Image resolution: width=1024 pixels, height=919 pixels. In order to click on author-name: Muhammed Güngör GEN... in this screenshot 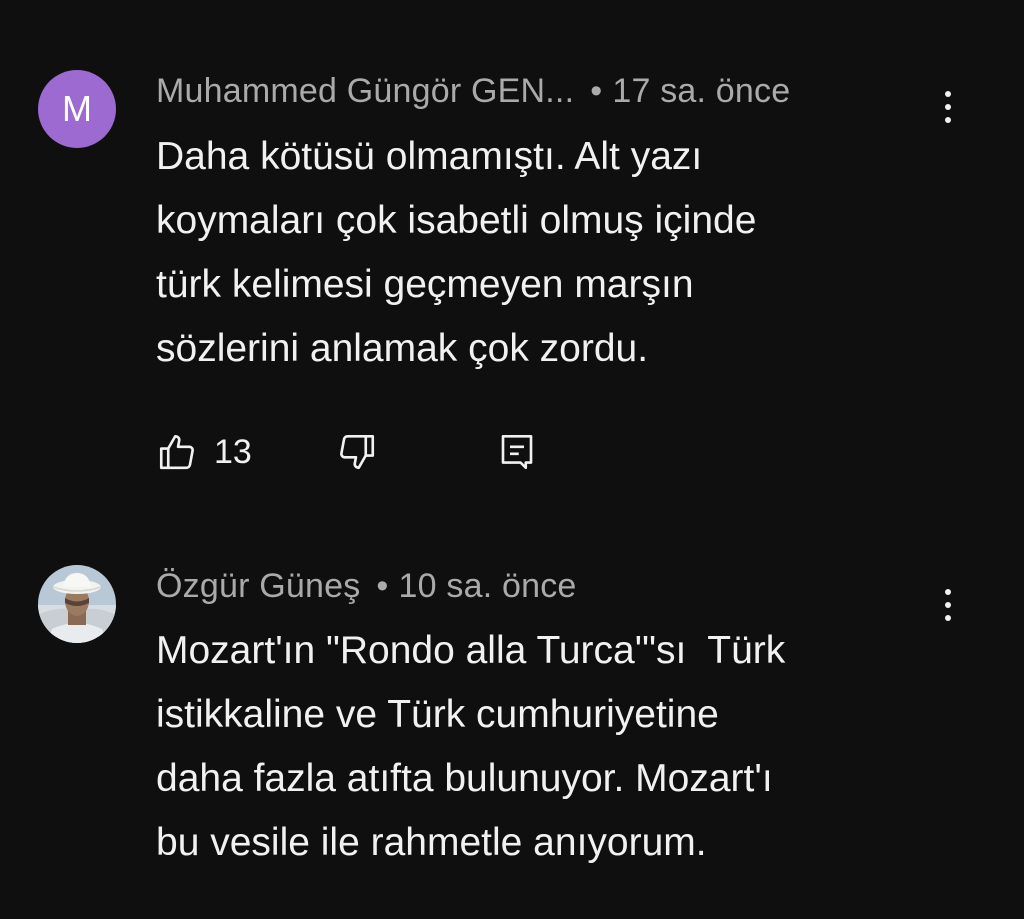, I will do `click(365, 91)`.